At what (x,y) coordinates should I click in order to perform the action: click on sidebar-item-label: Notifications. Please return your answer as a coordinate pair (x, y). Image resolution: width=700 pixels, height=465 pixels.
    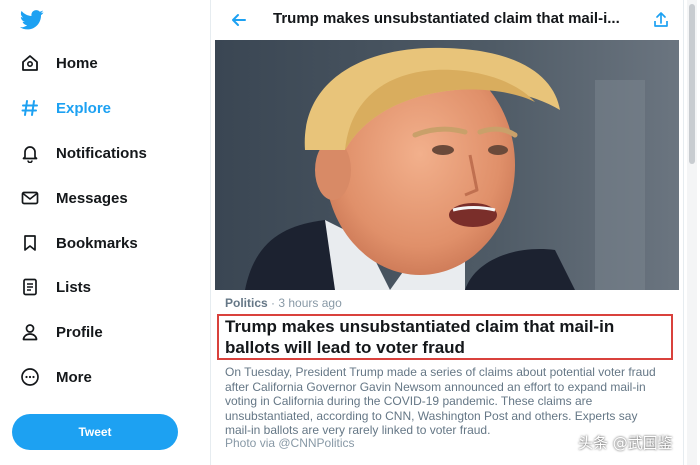
    Looking at the image, I should click on (101, 153).